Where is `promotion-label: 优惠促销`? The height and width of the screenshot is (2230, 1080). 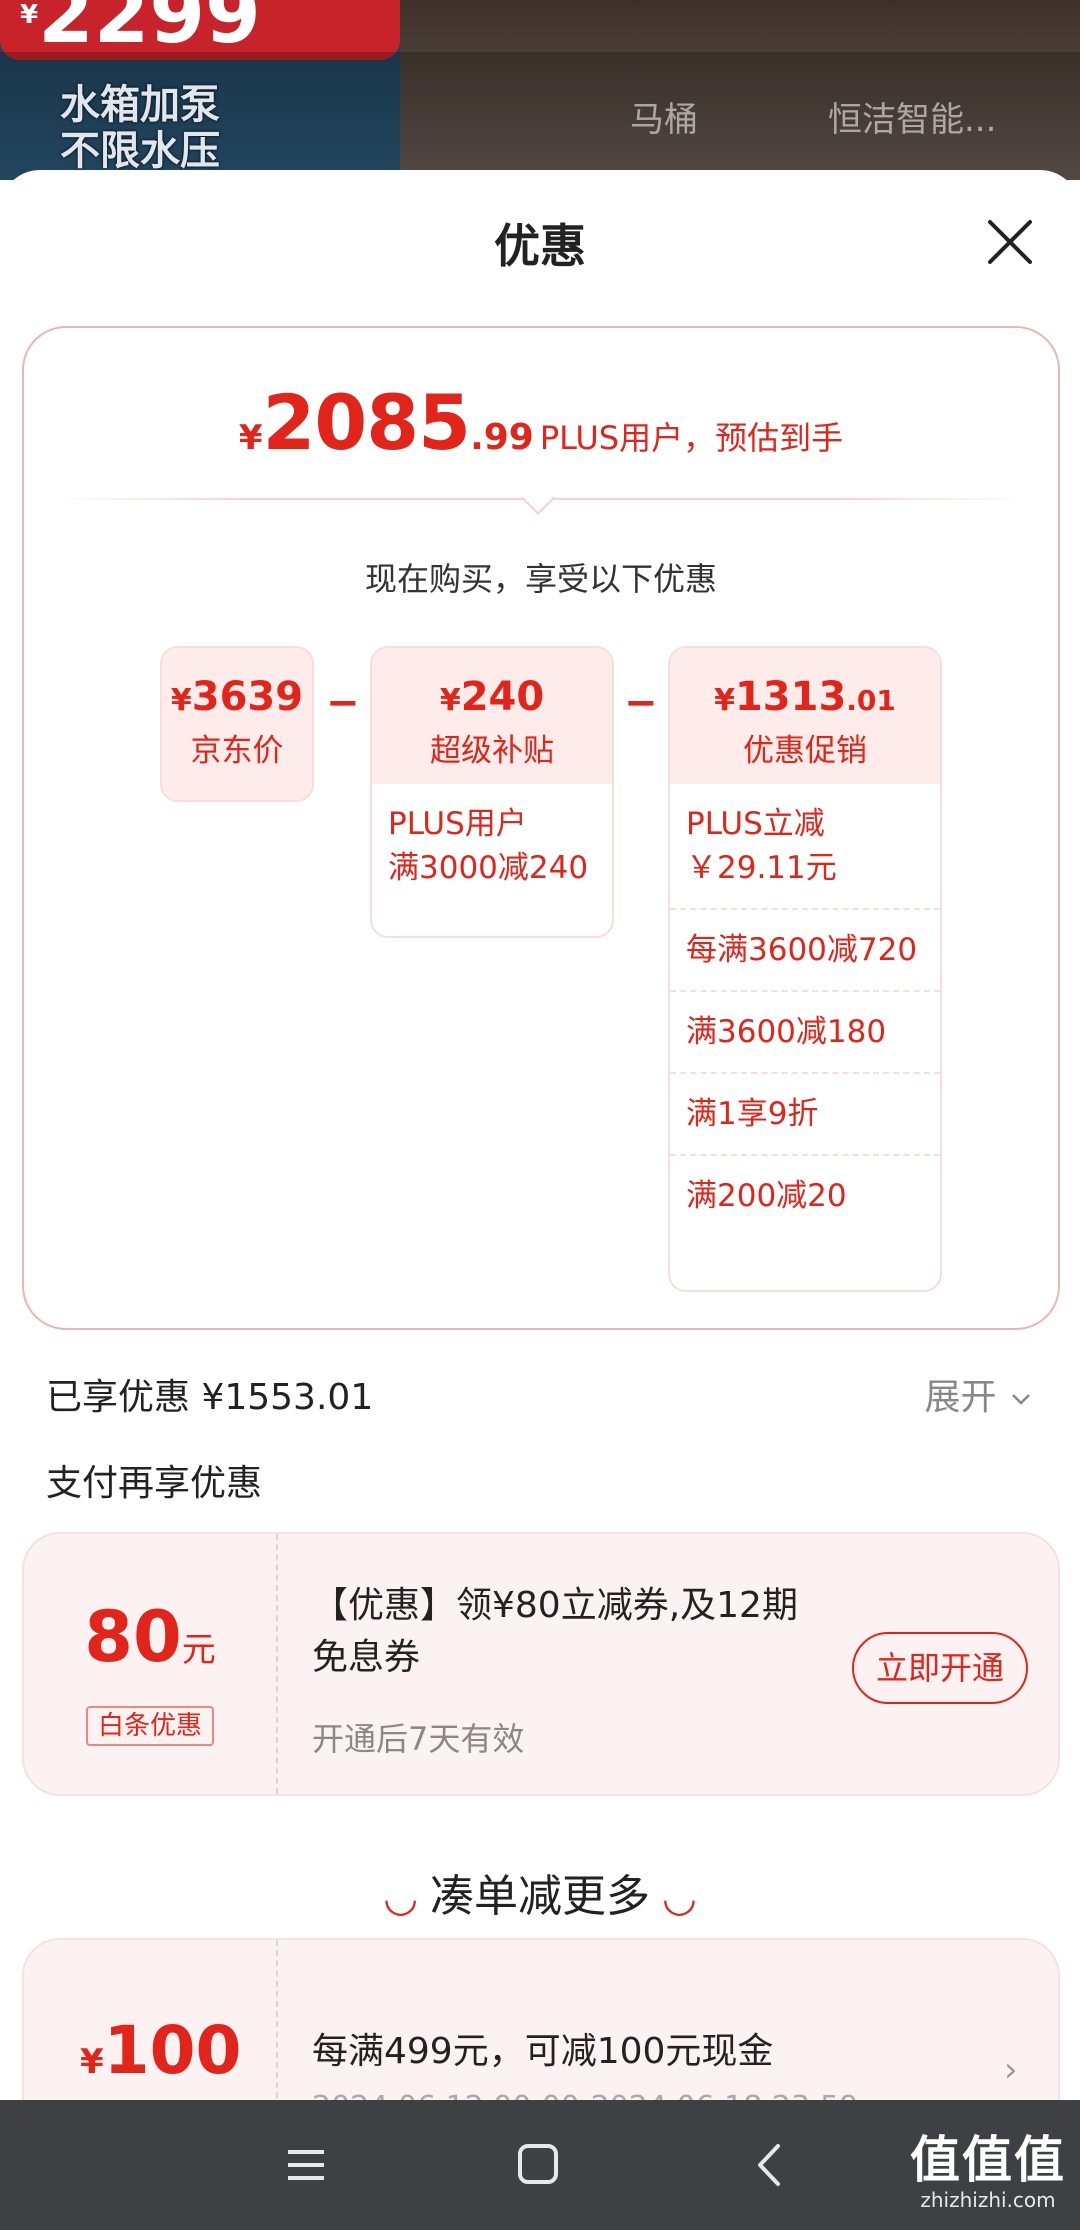 promotion-label: 优惠促销 is located at coordinates (805, 751).